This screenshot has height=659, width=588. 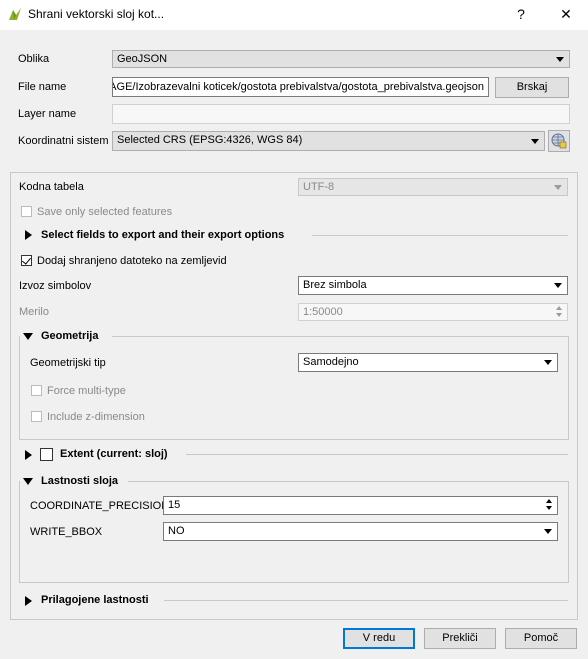 I want to click on scale-label: Merilo, so click(x=34, y=312).